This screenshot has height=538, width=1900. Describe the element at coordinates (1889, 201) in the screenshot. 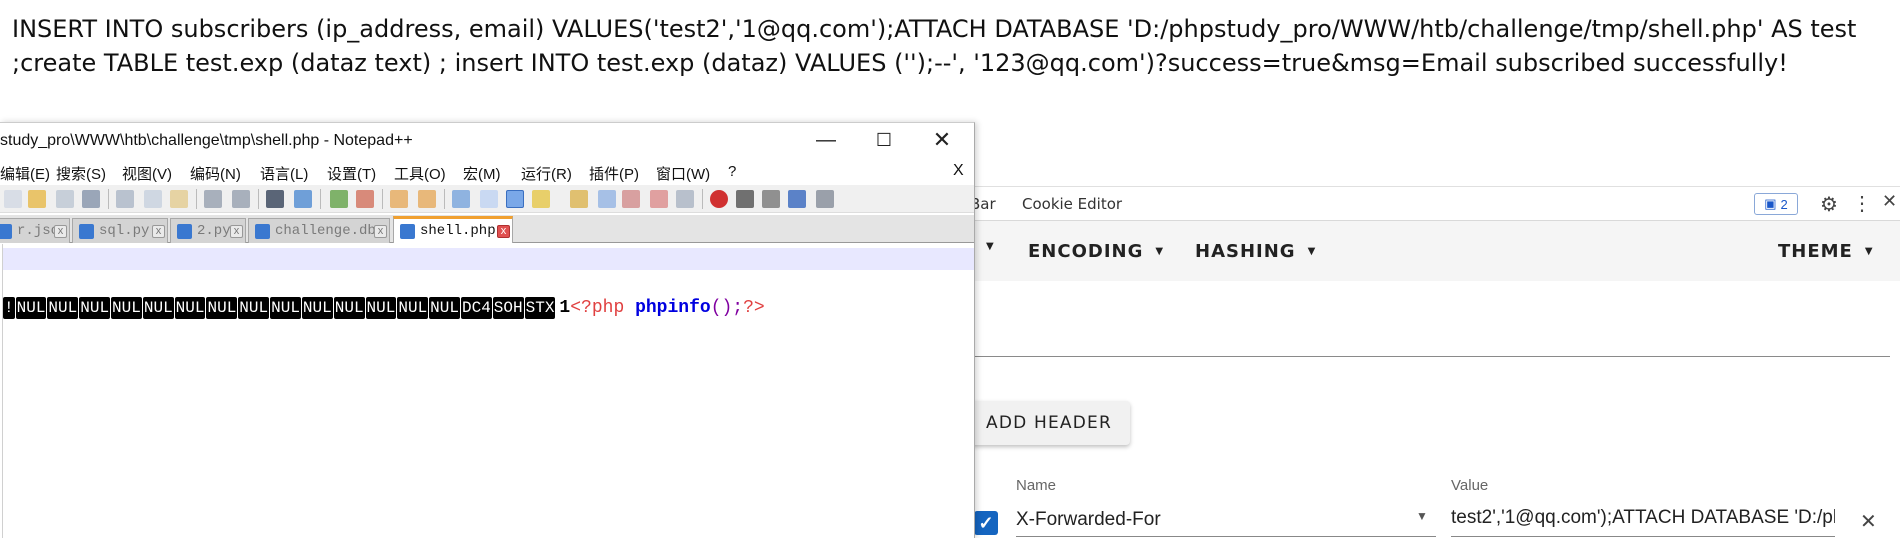

I see `close-icon: ✕` at that location.